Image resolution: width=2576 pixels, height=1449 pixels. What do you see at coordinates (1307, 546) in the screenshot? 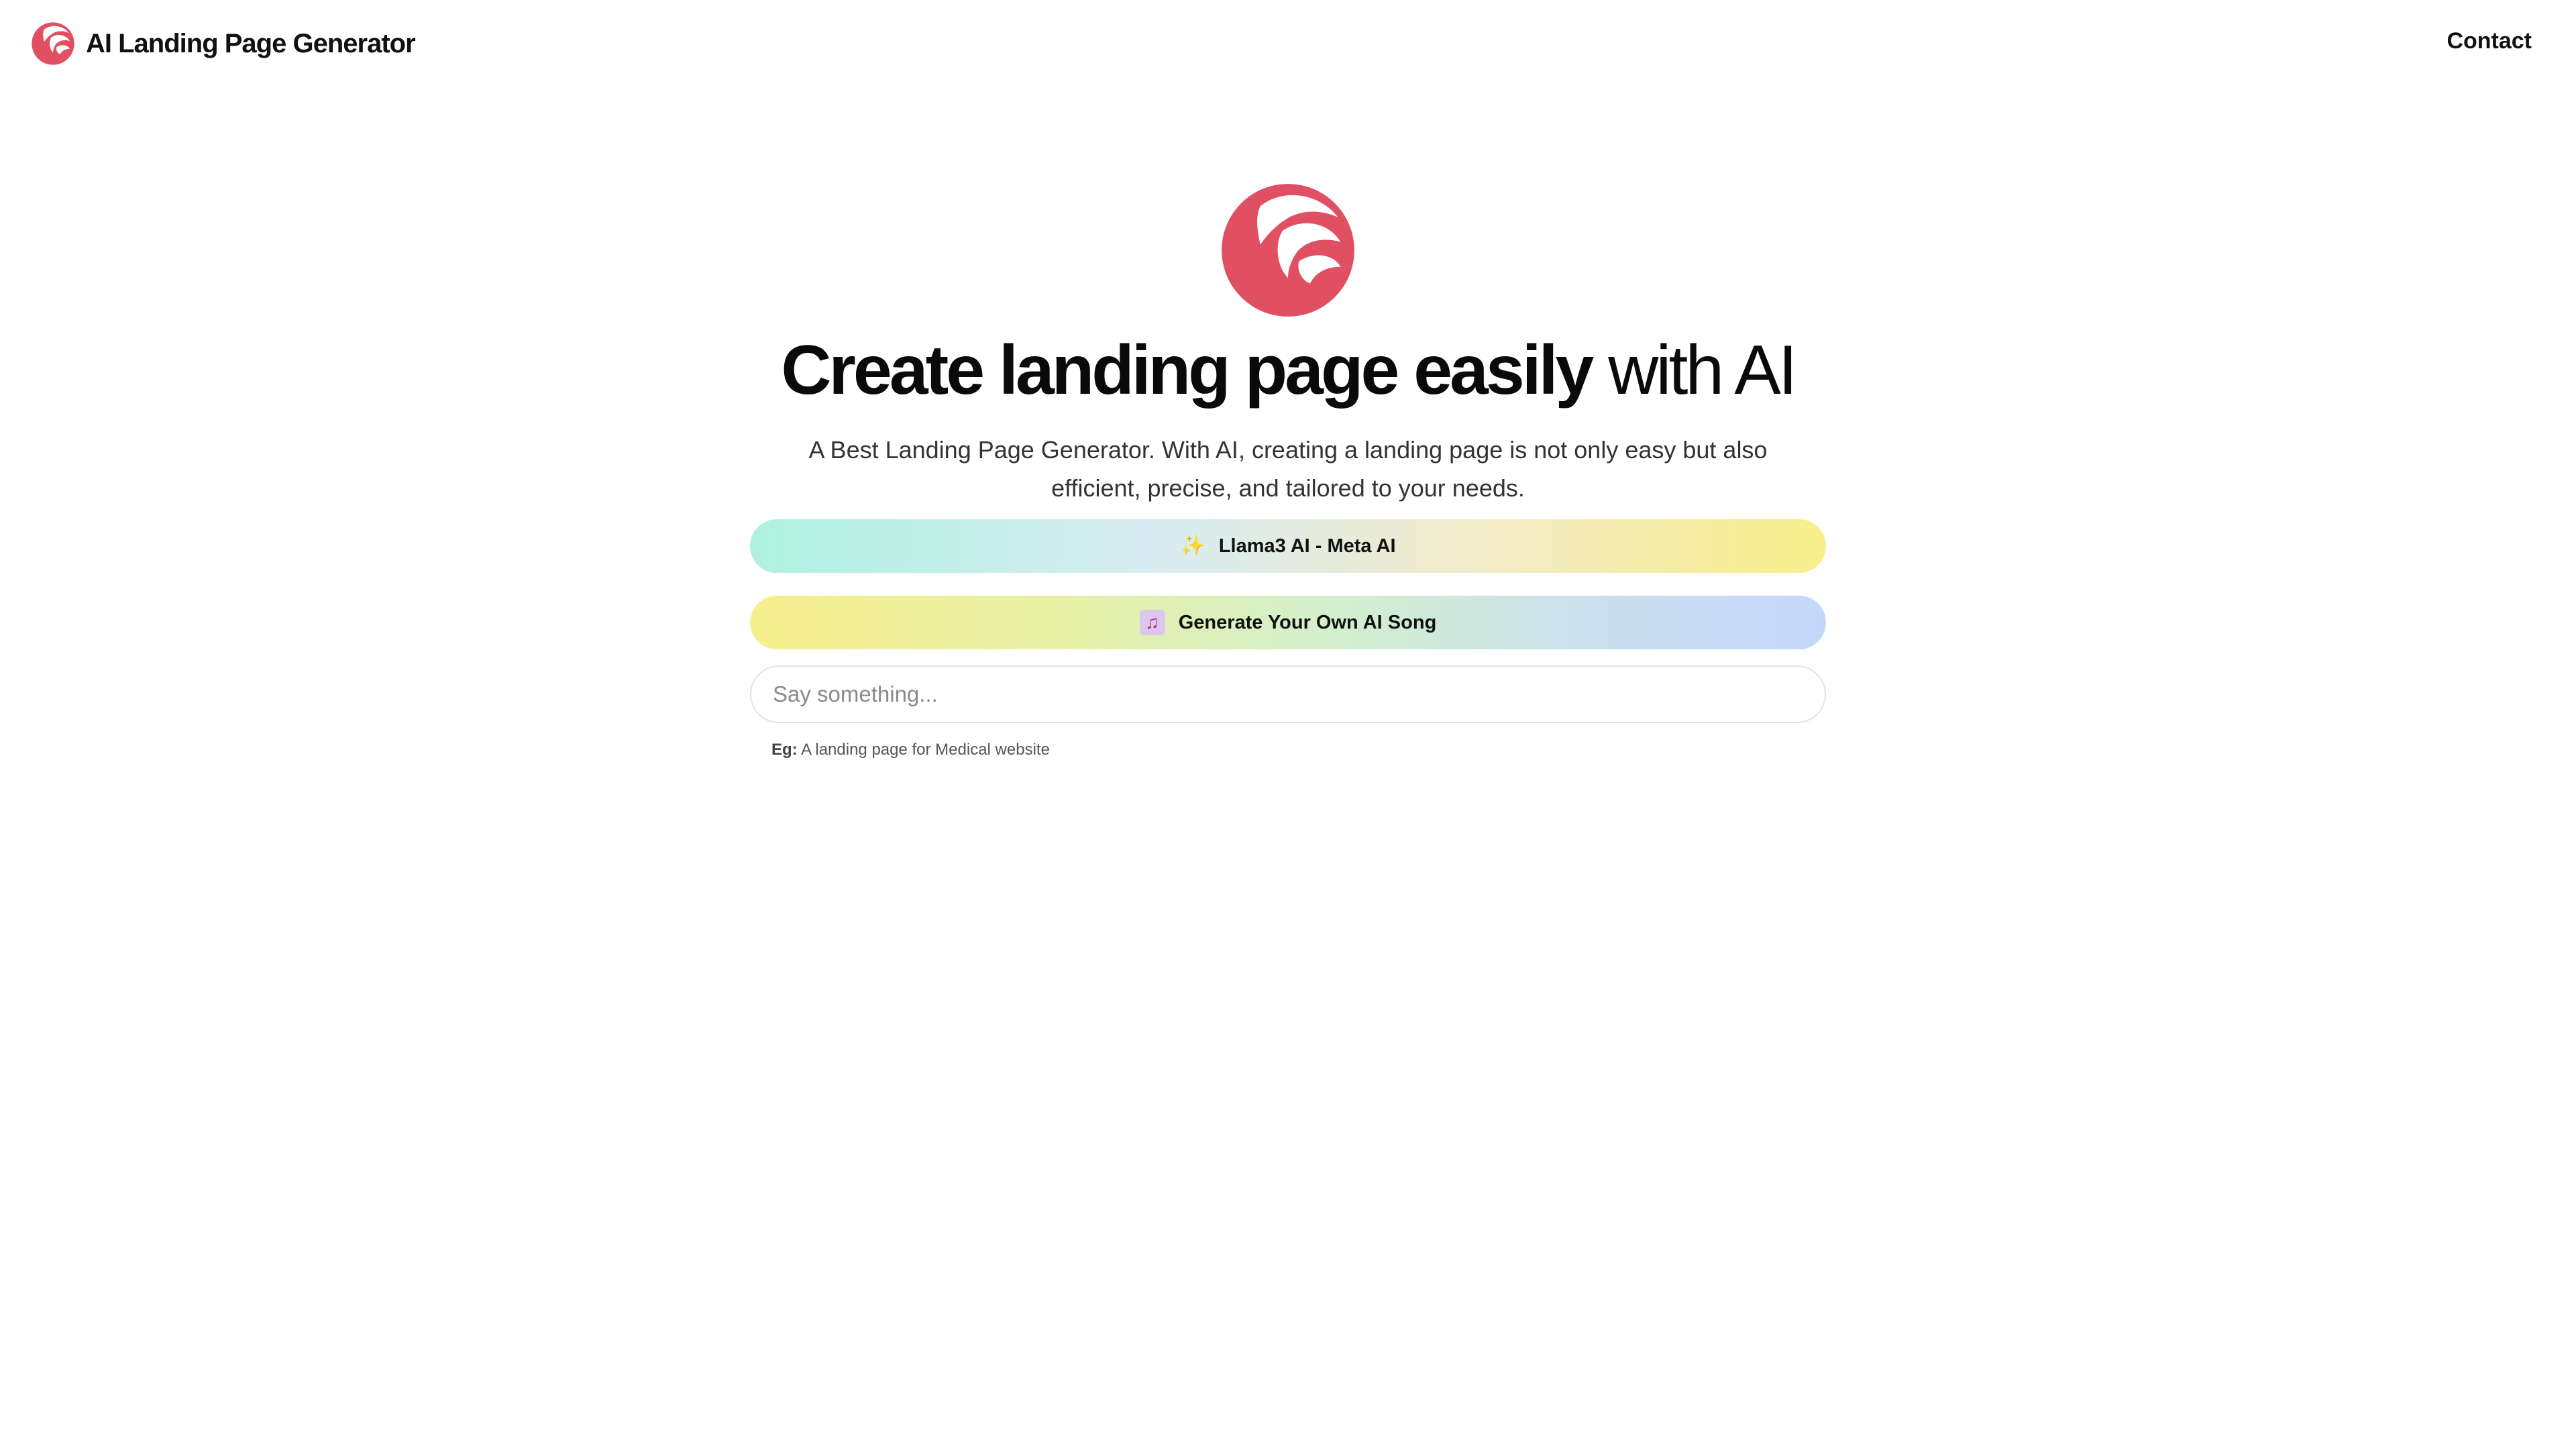
I see `llama3-ai-label: Llama3 AI - Meta AI` at bounding box center [1307, 546].